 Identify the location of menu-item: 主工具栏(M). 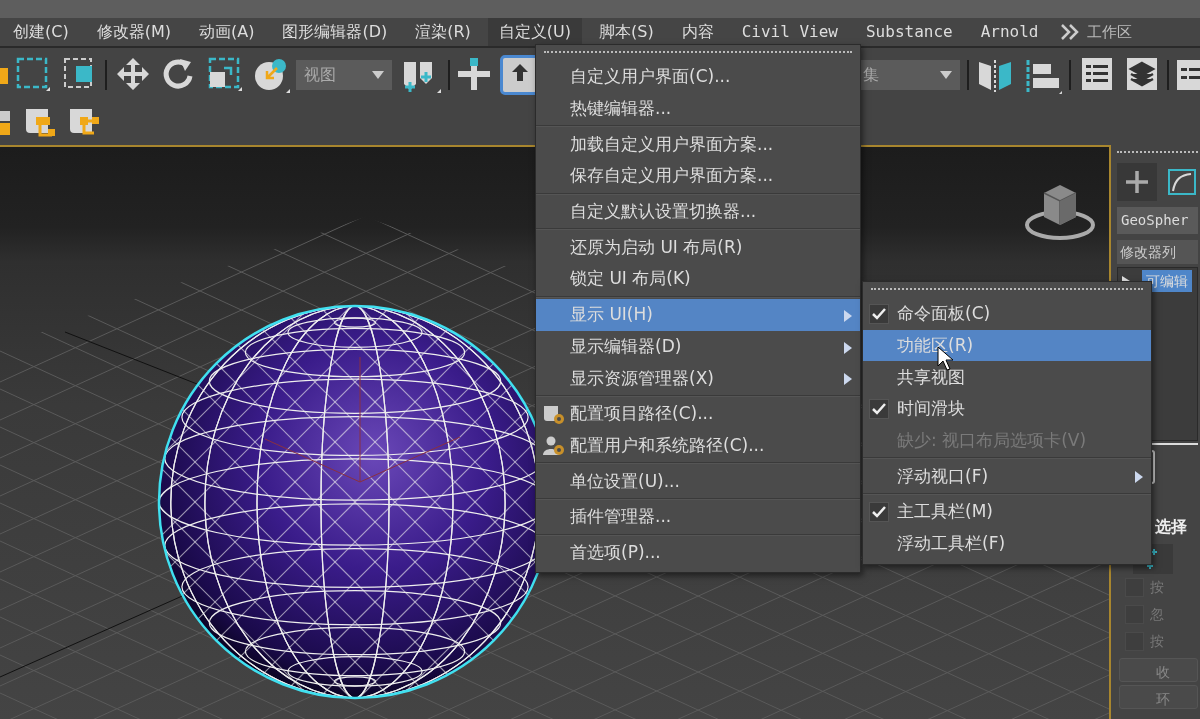
(1007, 512).